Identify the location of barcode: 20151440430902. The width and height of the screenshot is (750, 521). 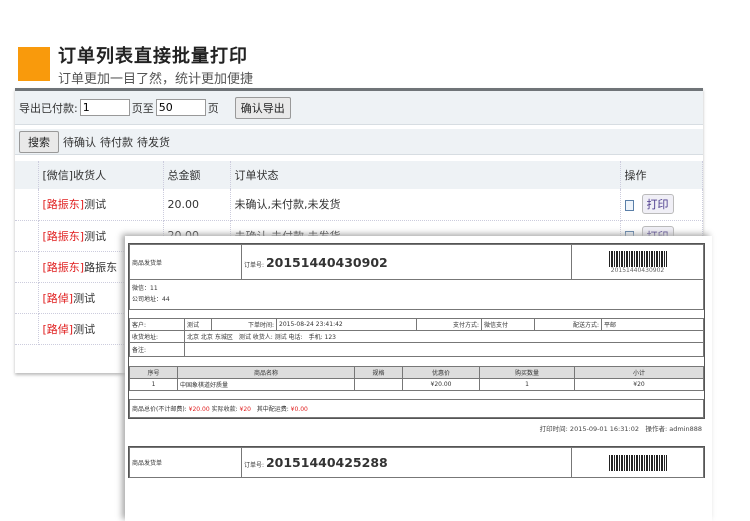
(637, 262).